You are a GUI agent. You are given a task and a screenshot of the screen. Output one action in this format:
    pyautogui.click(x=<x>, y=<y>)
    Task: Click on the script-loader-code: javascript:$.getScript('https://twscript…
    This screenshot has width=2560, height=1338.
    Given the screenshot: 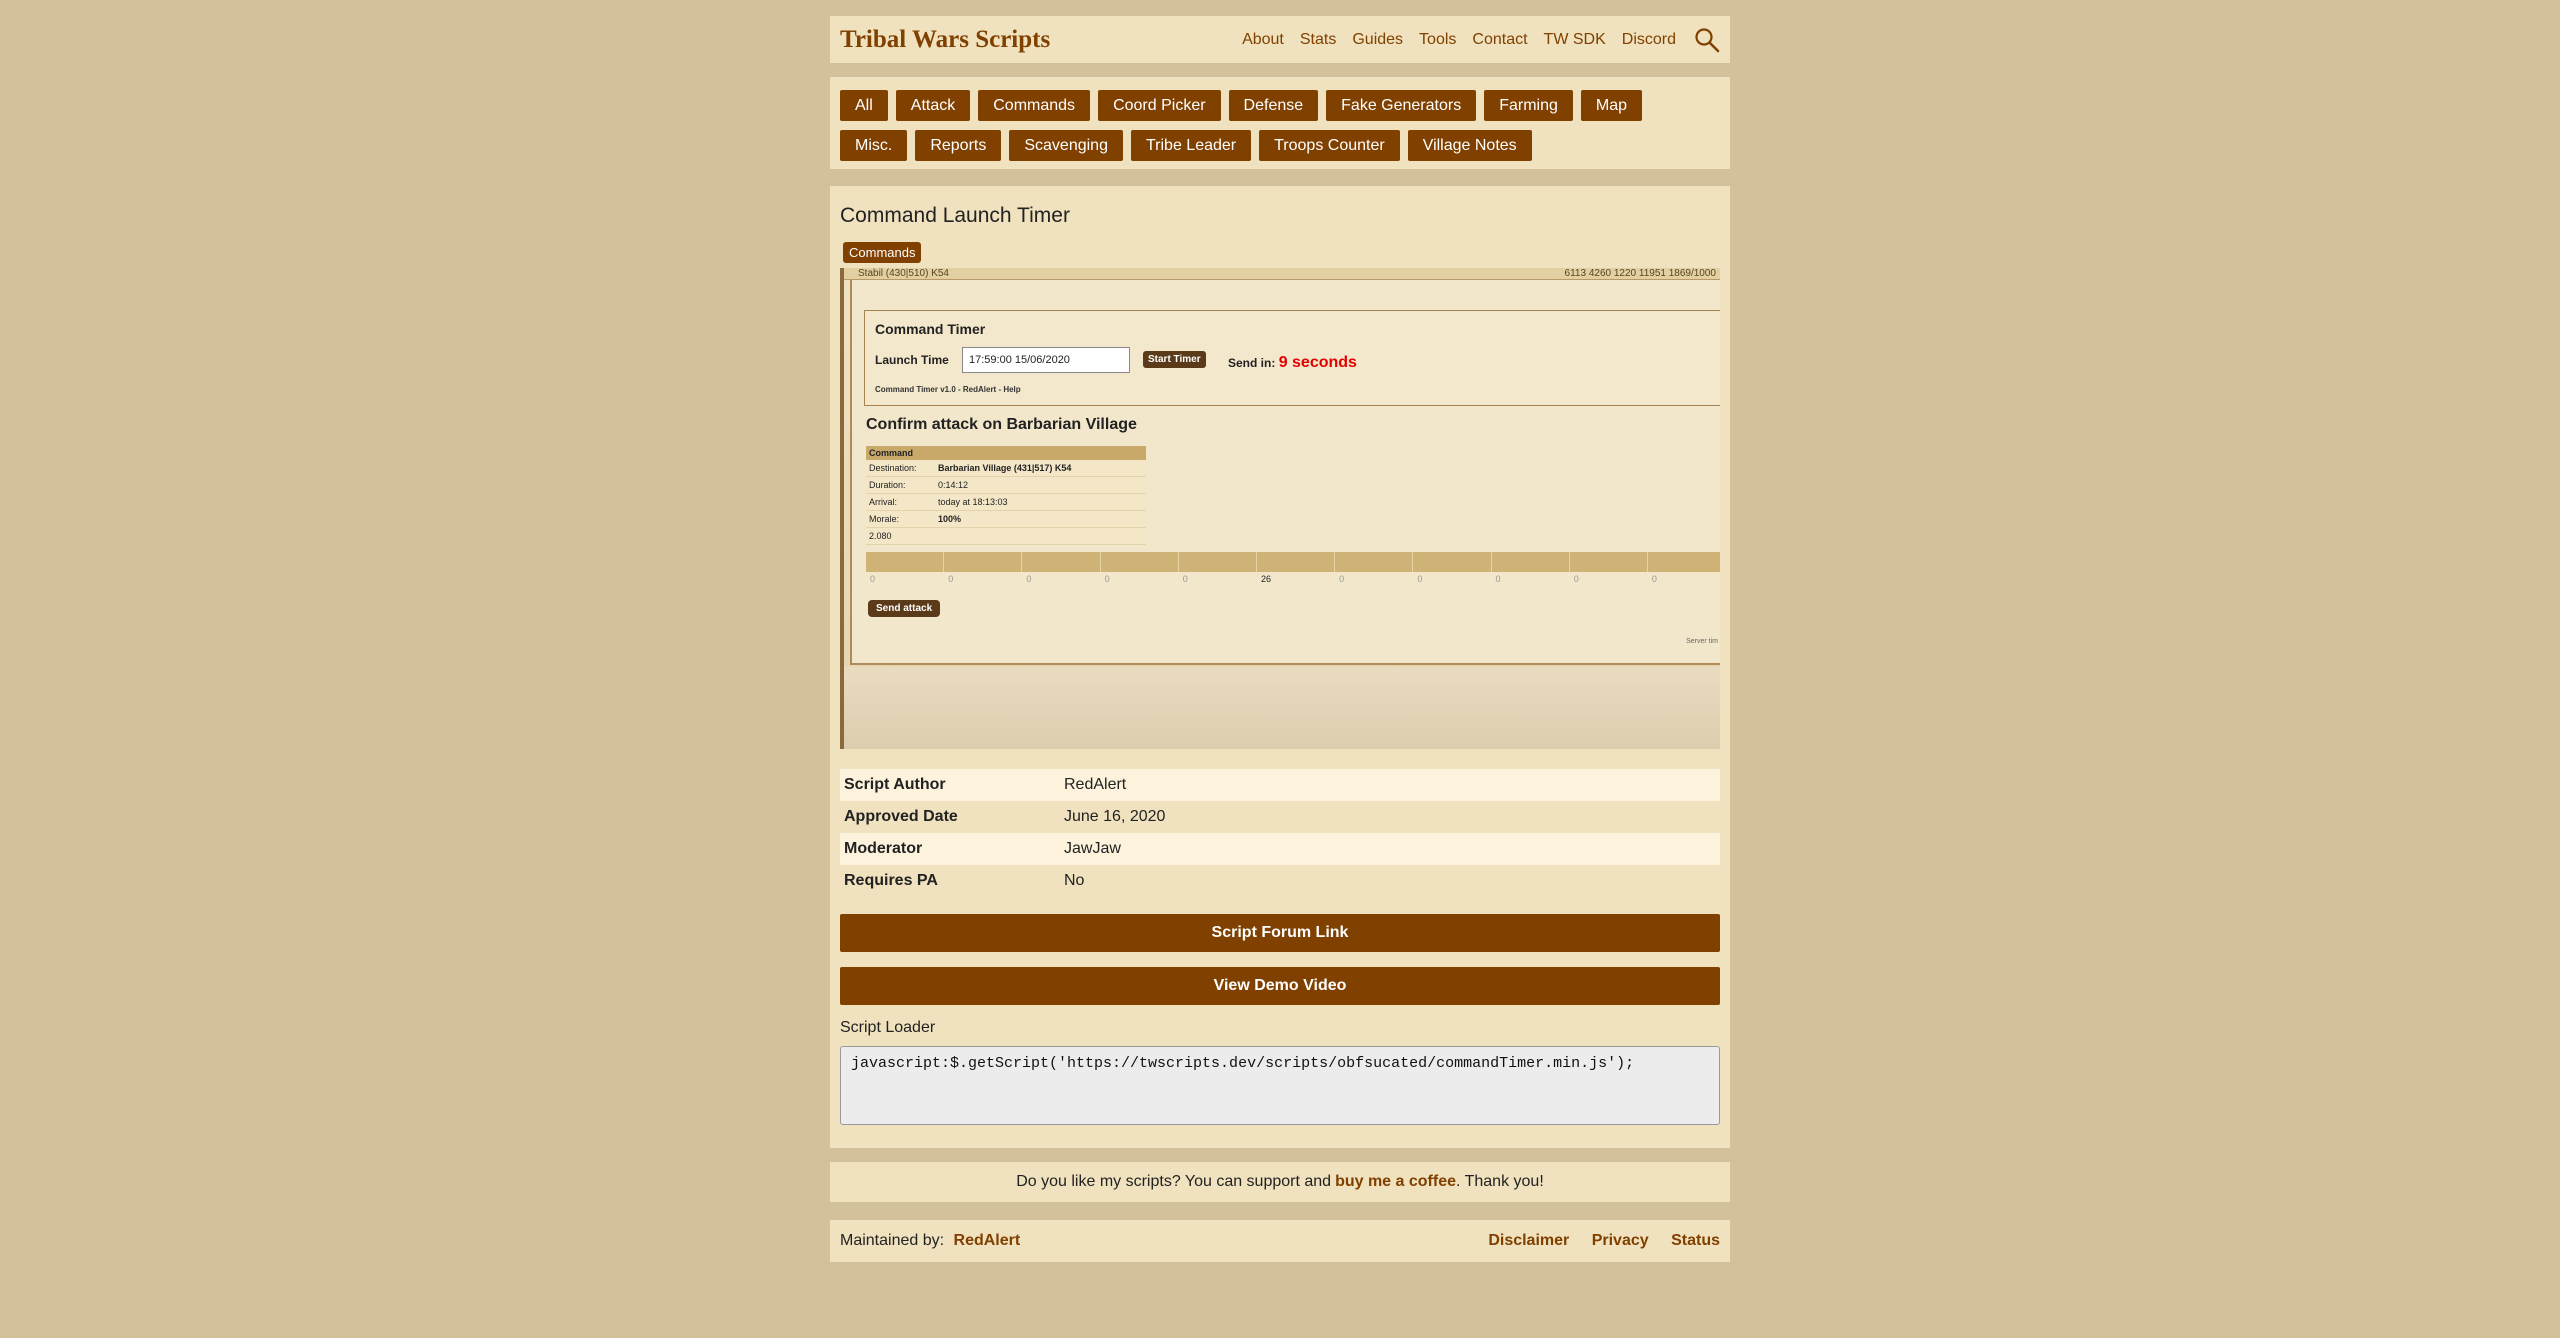 What is the action you would take?
    pyautogui.click(x=1280, y=1085)
    